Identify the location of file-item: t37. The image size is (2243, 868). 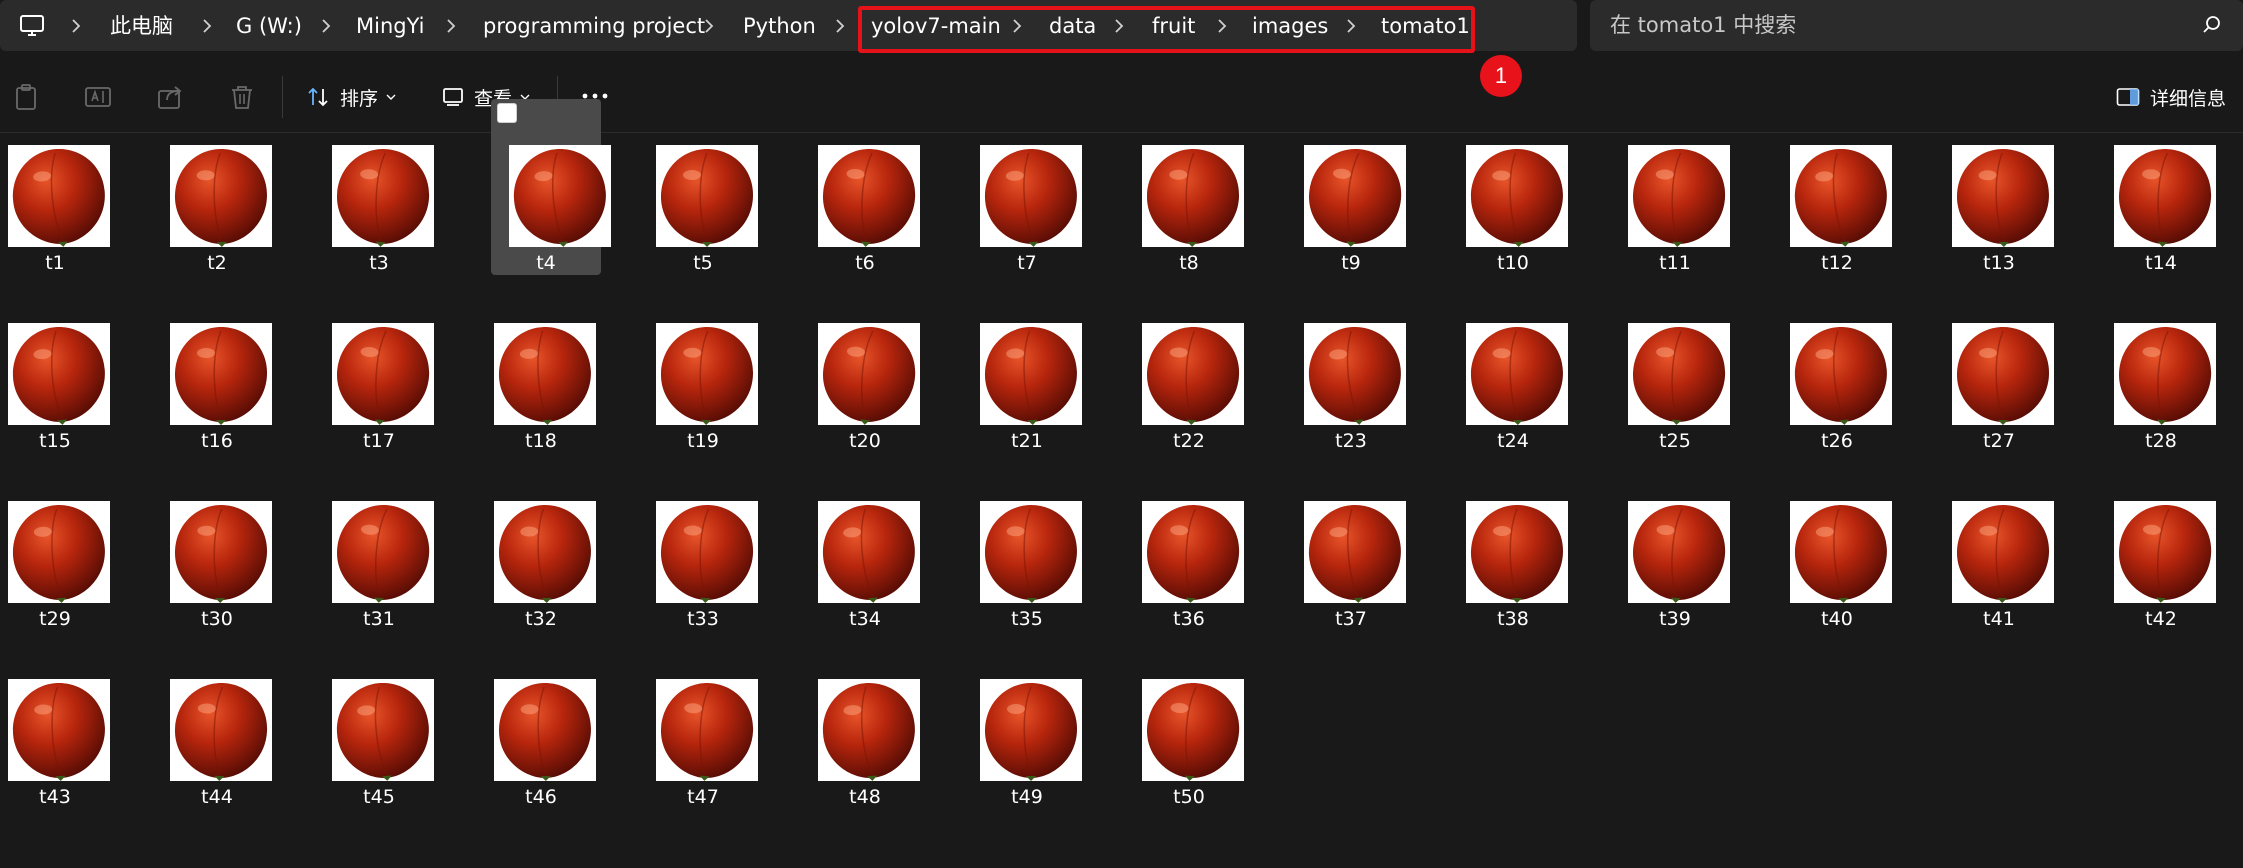
(1361, 543).